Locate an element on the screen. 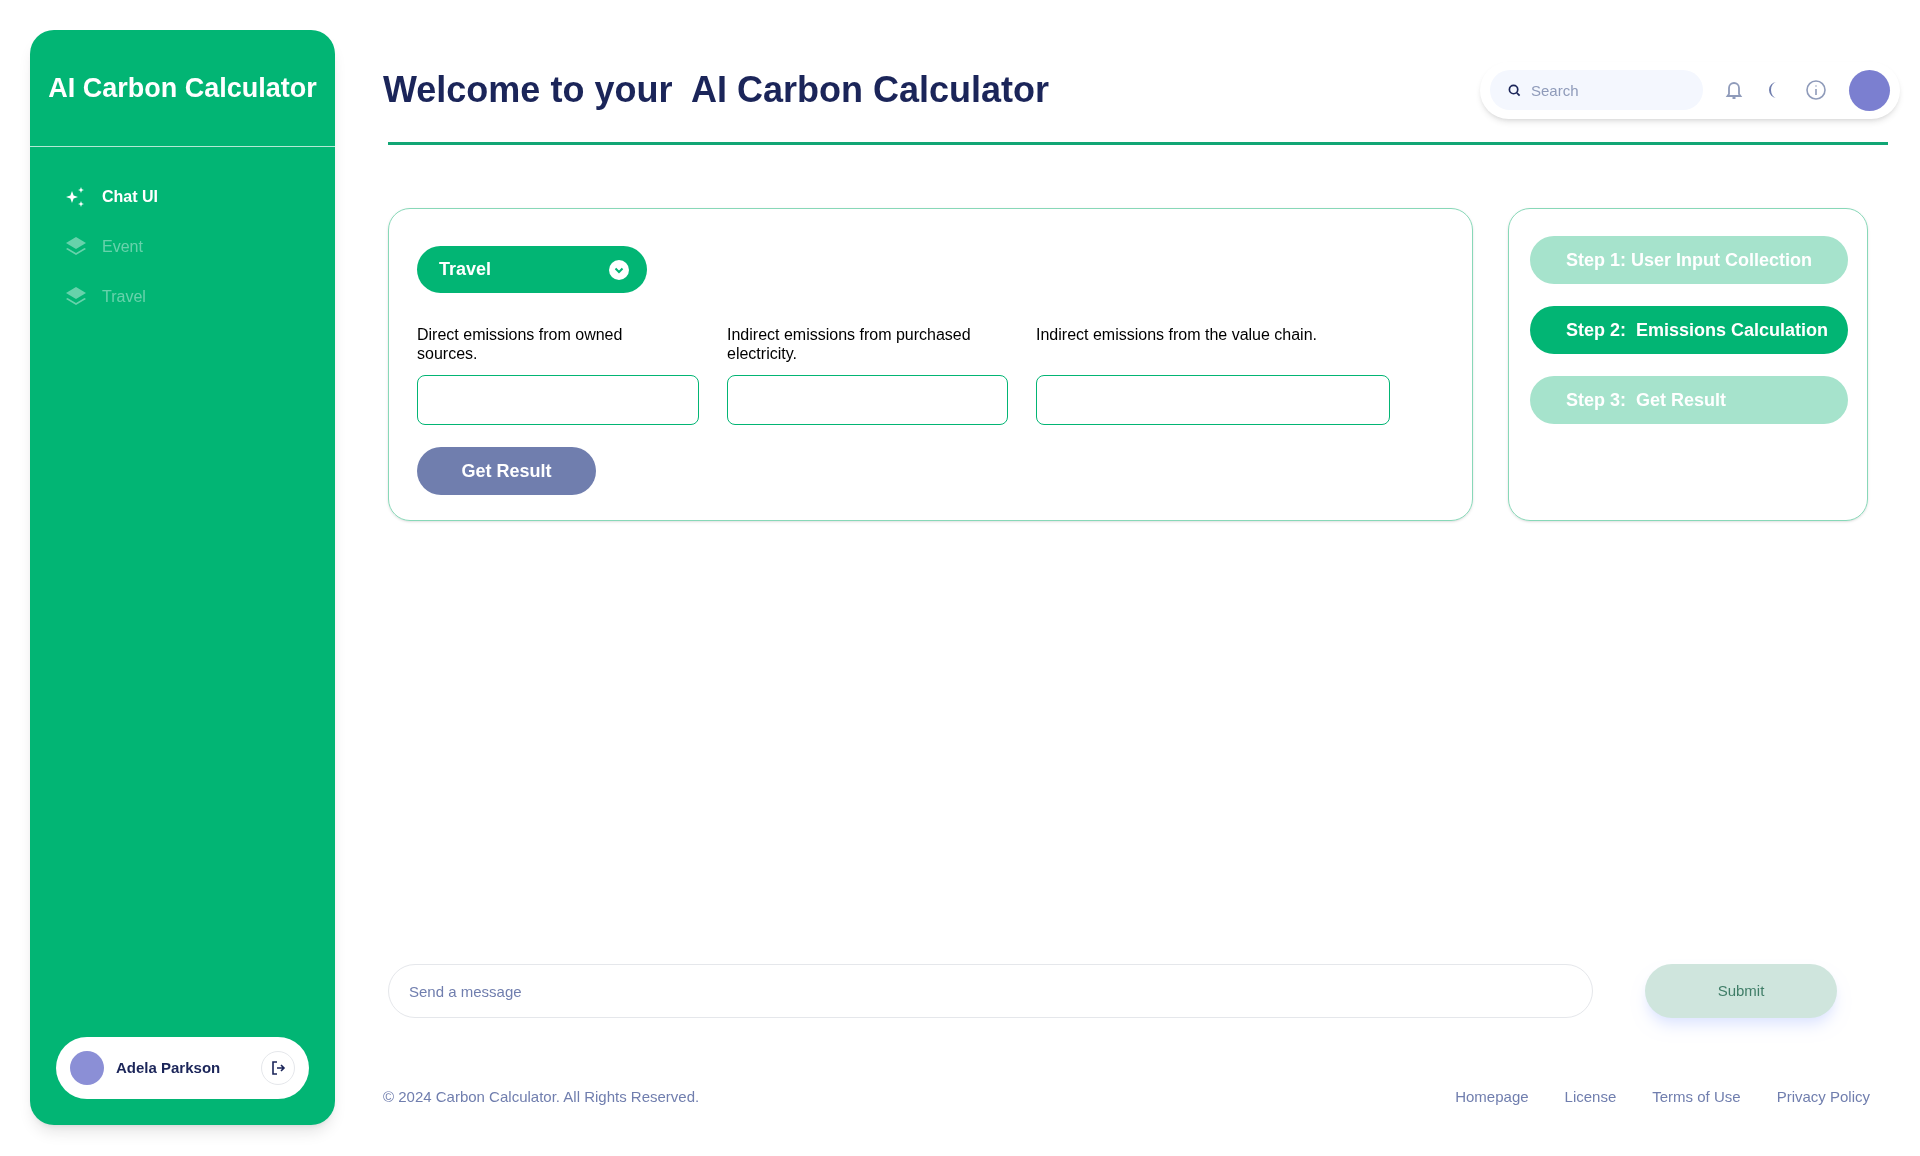  step-button: Step 1: User Input Collection is located at coordinates (1689, 260).